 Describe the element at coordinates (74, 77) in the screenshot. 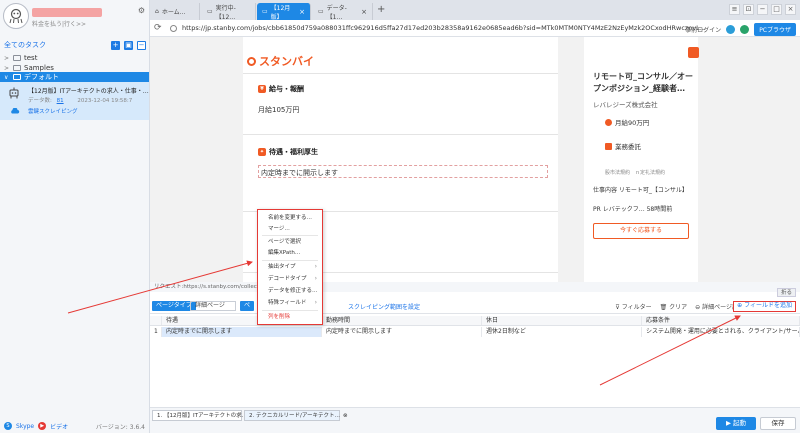

I see `tree-folder-default: ∨ デフォルト` at that location.